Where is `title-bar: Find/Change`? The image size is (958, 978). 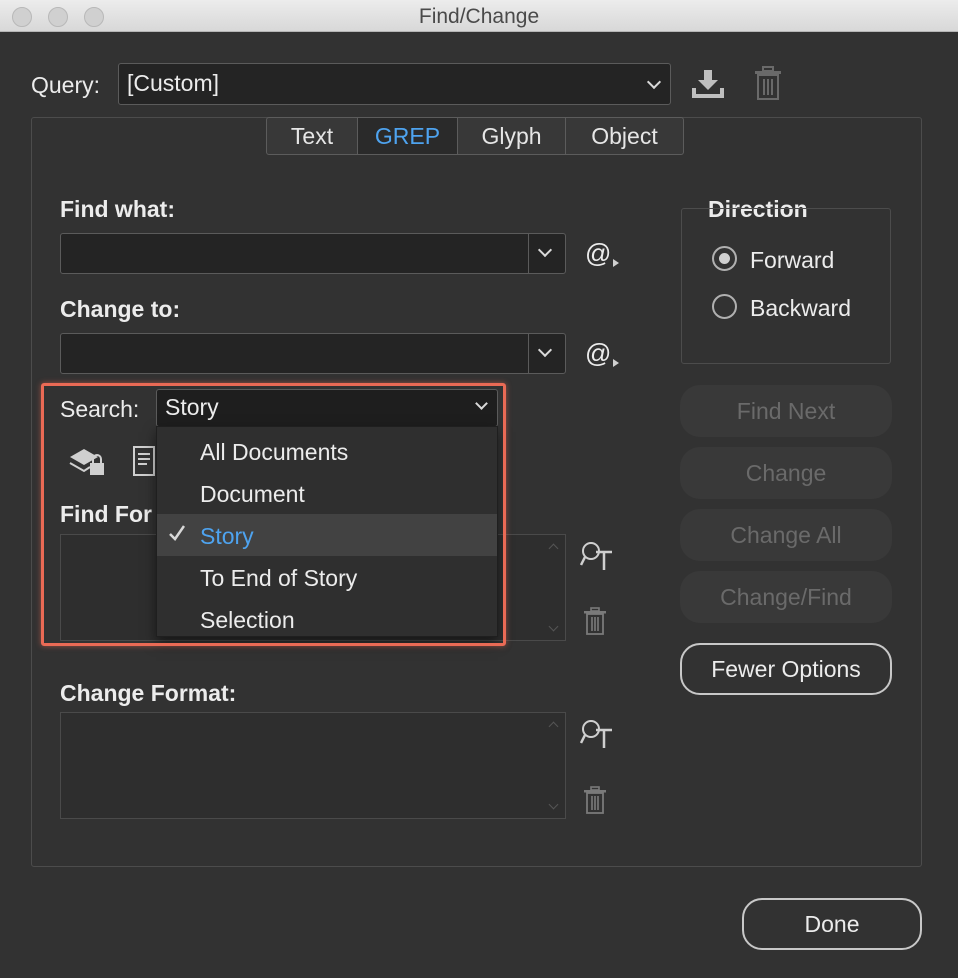
title-bar: Find/Change is located at coordinates (479, 16).